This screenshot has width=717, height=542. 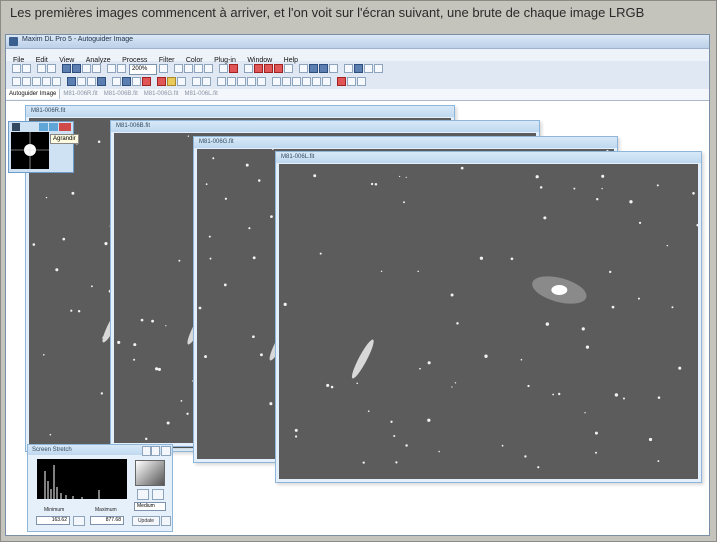 What do you see at coordinates (143, 494) in the screenshot?
I see `zoom-in-button` at bounding box center [143, 494].